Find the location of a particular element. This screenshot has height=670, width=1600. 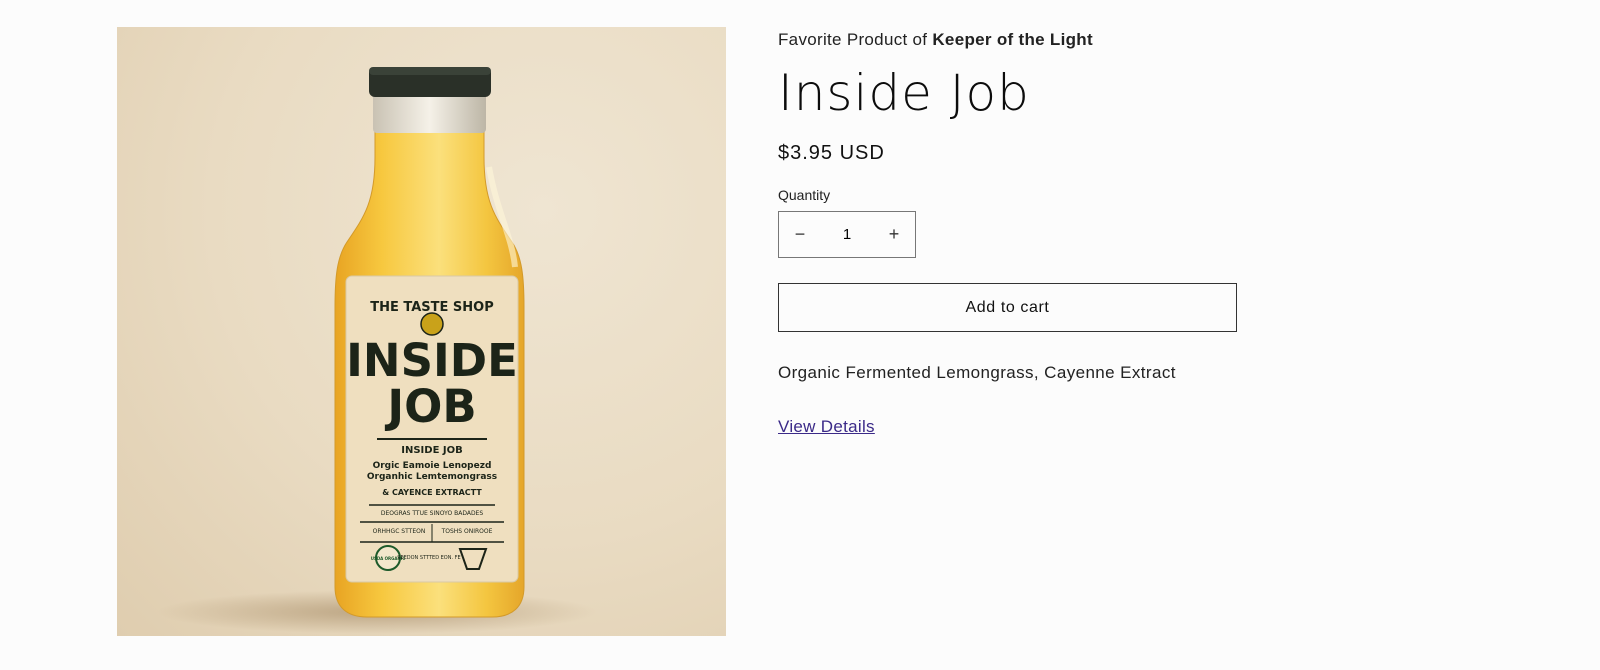

product-price: $3.95 USD is located at coordinates (831, 153).